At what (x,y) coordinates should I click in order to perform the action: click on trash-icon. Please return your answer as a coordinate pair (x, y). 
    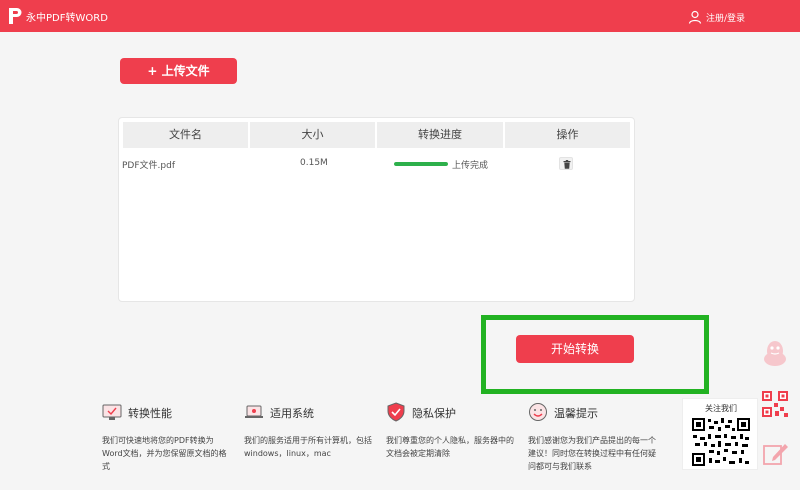
    Looking at the image, I should click on (567, 164).